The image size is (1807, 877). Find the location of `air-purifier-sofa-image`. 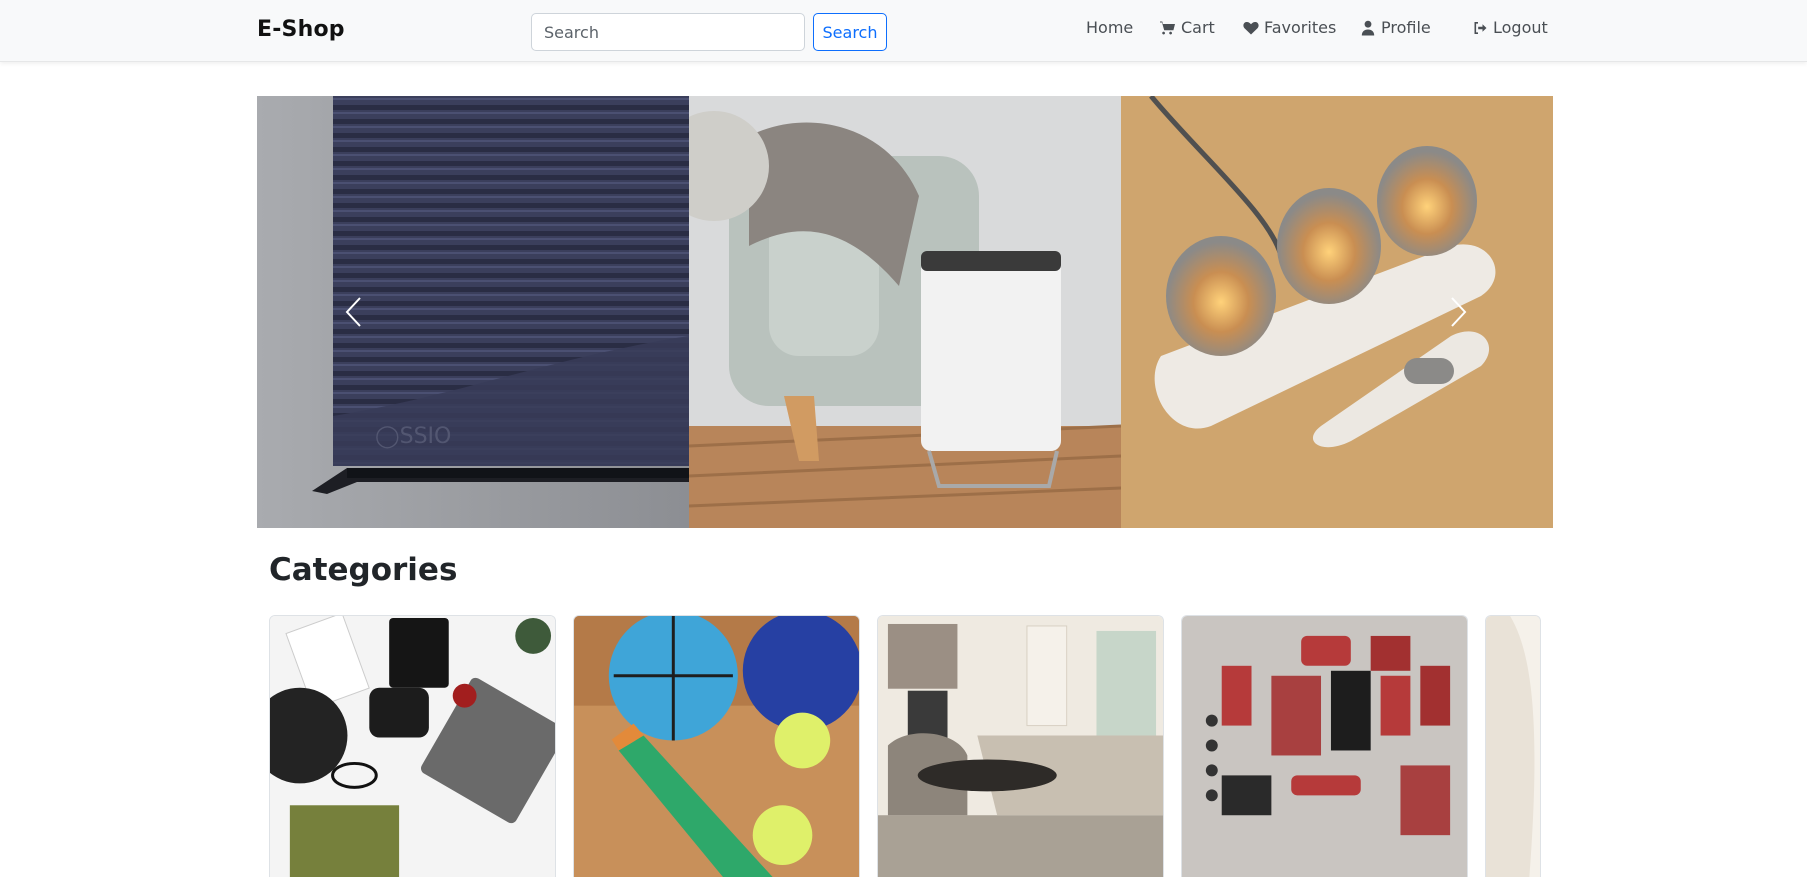

air-purifier-sofa-image is located at coordinates (905, 312).